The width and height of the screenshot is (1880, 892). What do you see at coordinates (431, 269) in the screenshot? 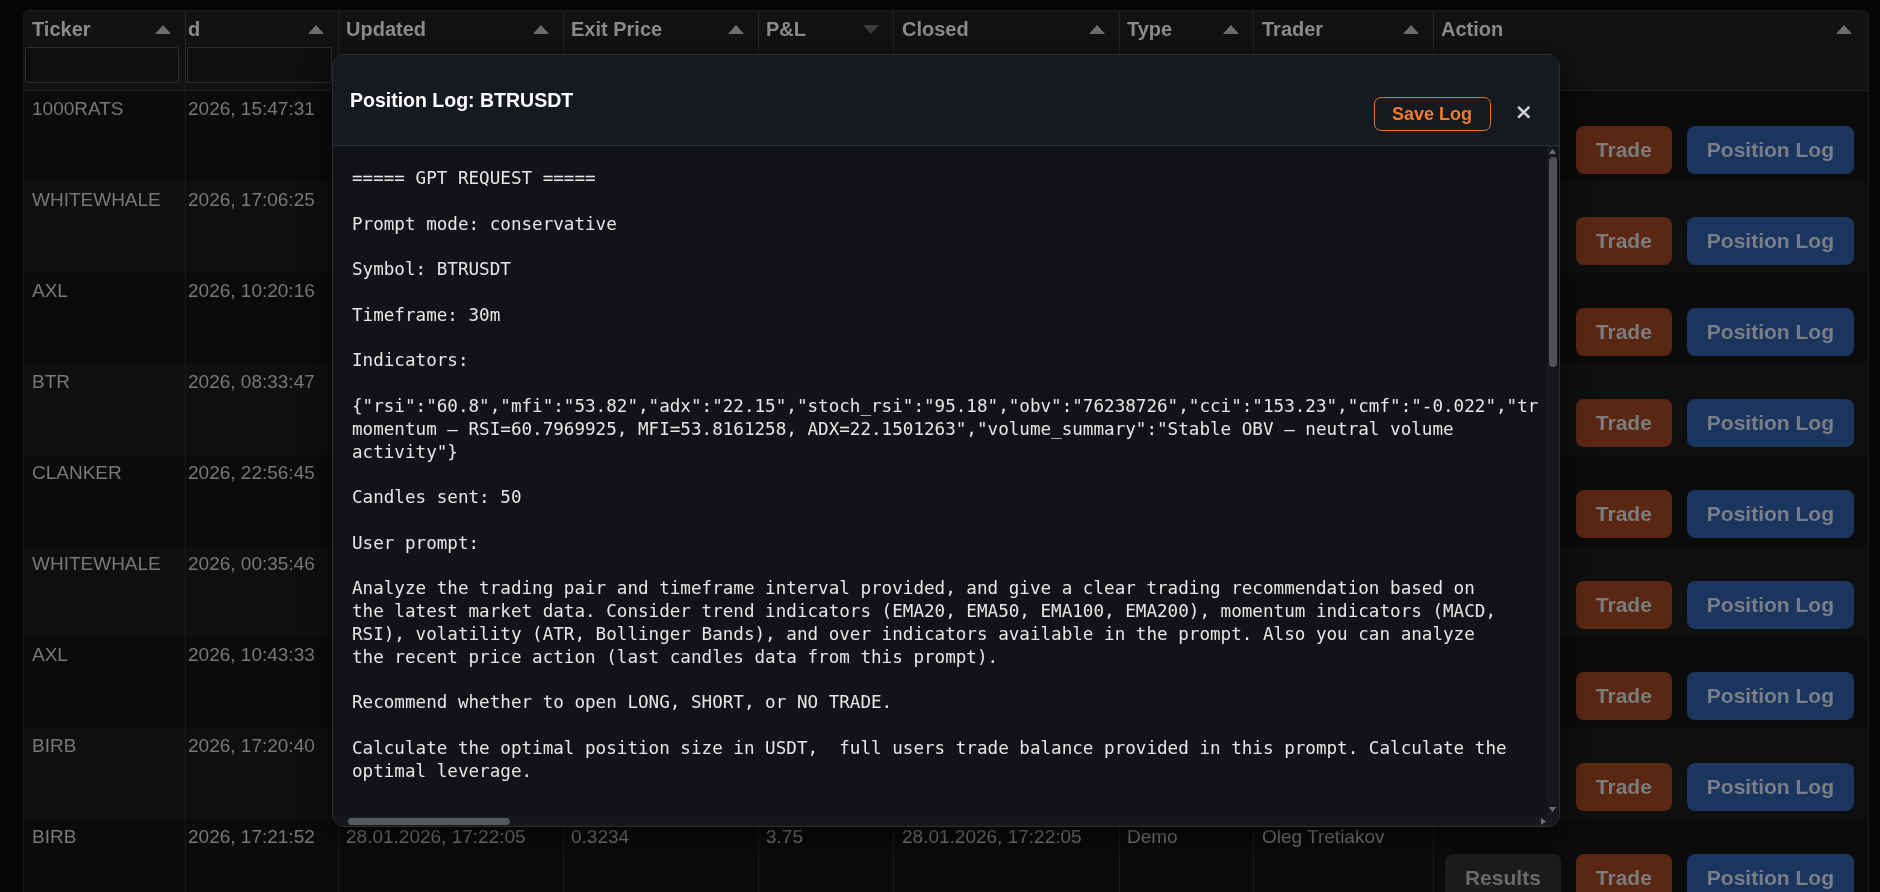
I see `log-paragraph: Symbol: BTRUSDT` at bounding box center [431, 269].